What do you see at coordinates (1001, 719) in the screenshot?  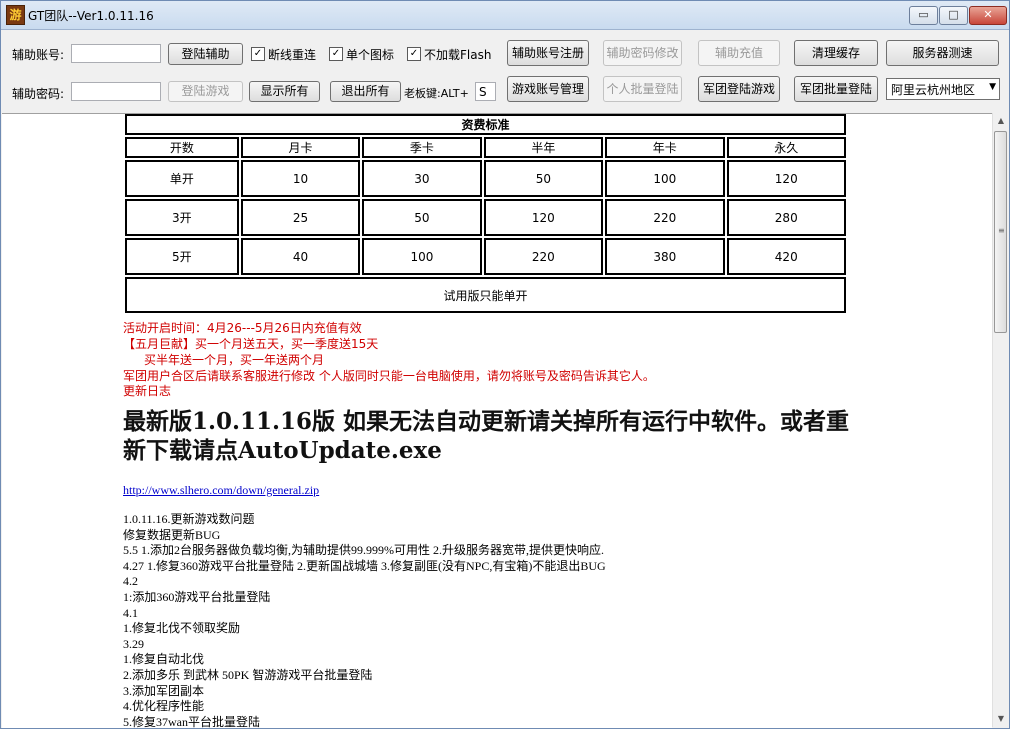 I see `scroll-down-icon: ▼` at bounding box center [1001, 719].